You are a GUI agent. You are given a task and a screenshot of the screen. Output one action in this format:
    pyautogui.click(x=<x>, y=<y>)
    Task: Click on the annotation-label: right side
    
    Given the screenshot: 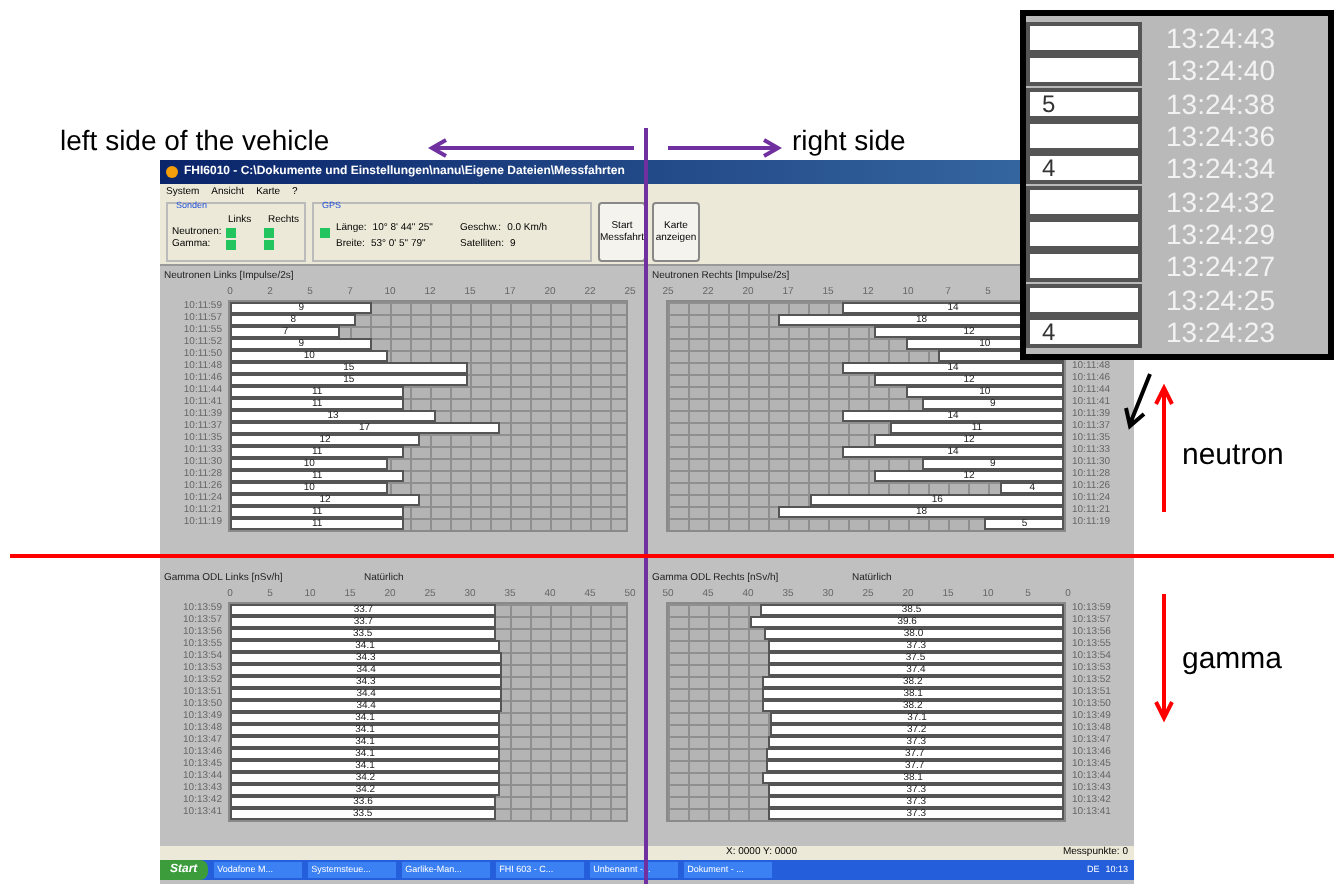 What is the action you would take?
    pyautogui.click(x=849, y=140)
    